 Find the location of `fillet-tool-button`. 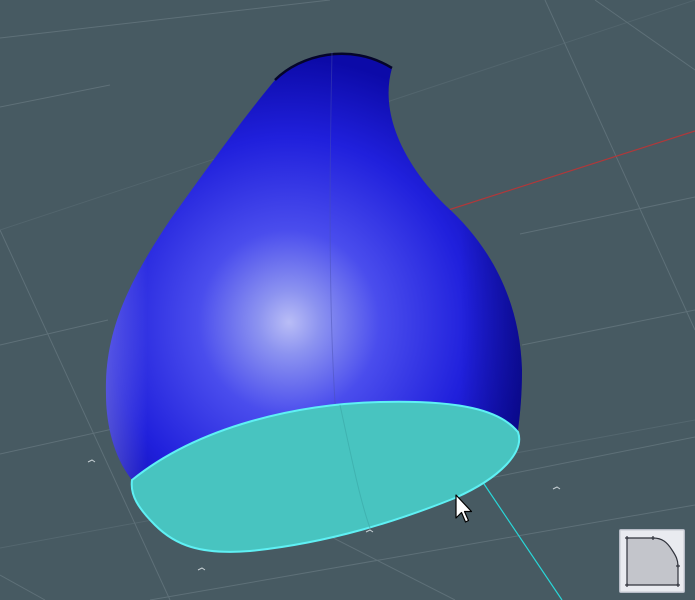

fillet-tool-button is located at coordinates (652, 561).